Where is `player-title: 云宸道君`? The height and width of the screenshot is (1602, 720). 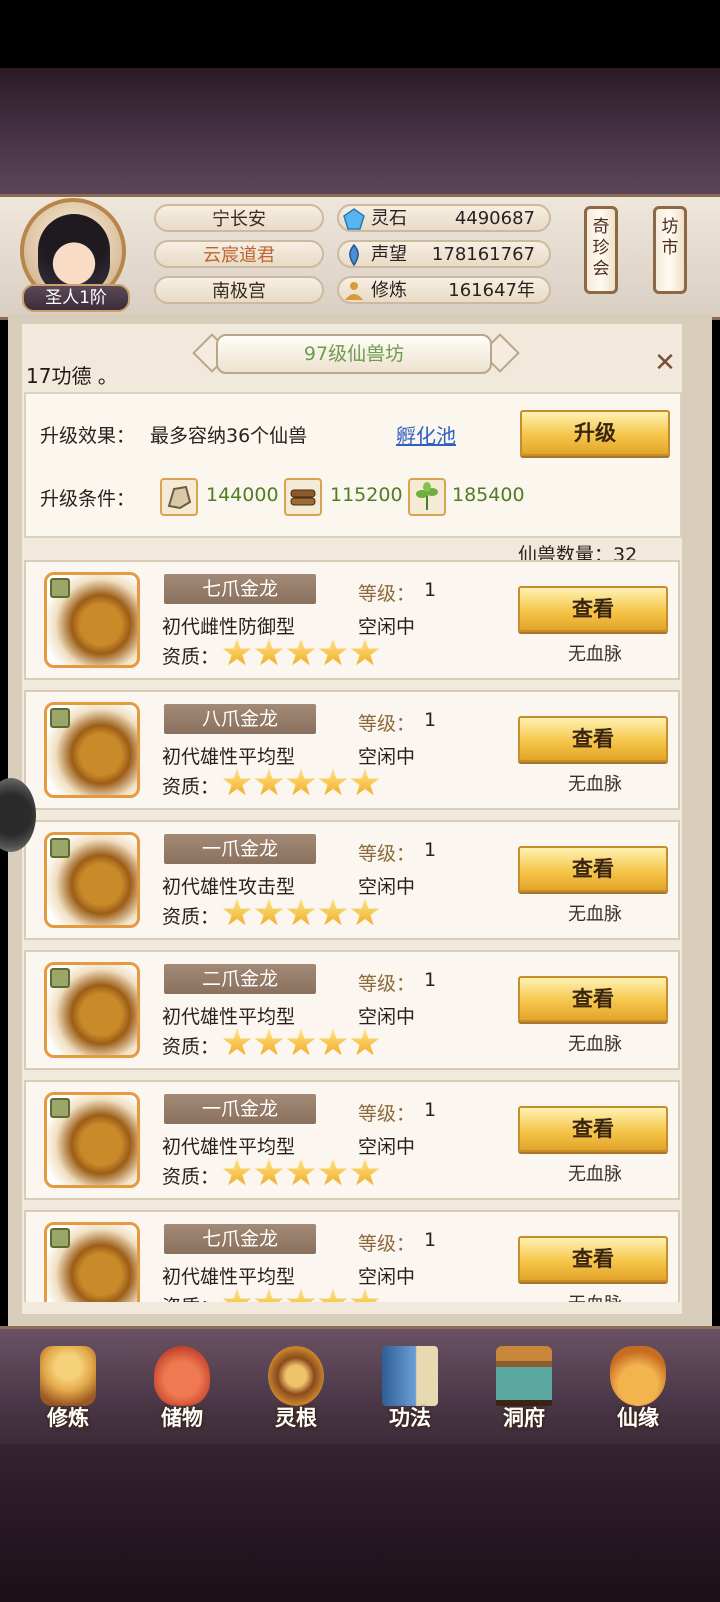
player-title: 云宸道君 is located at coordinates (239, 254).